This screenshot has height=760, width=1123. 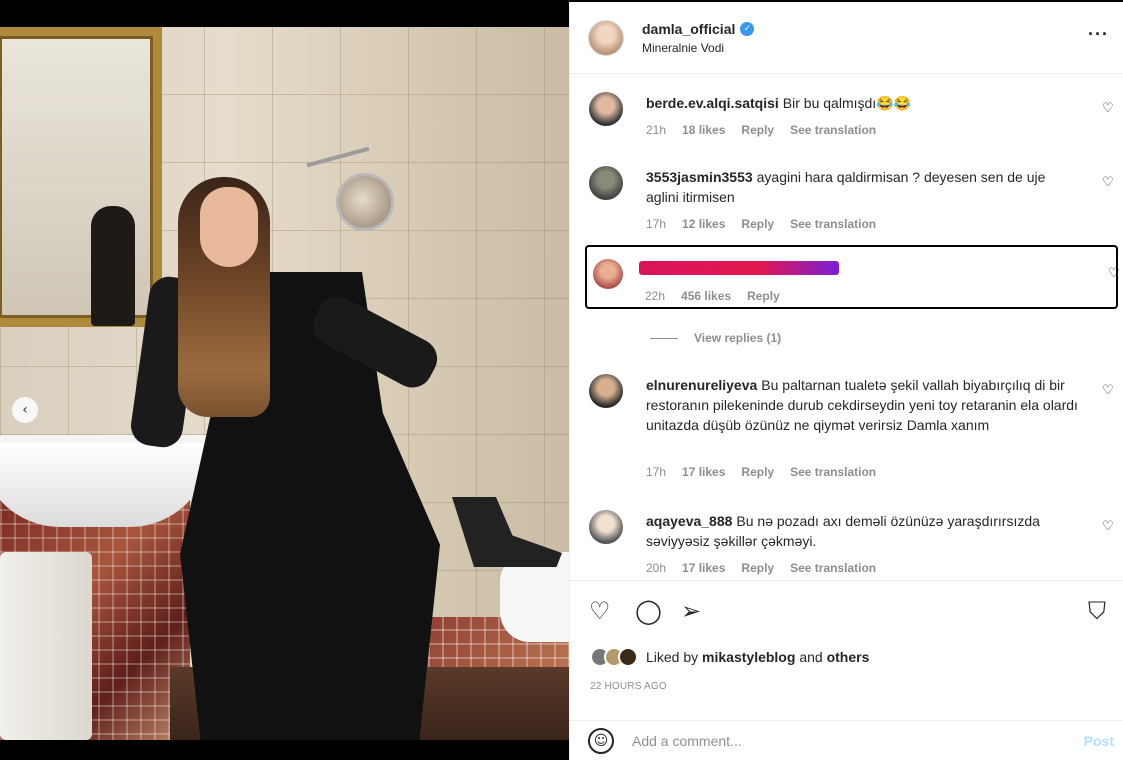 What do you see at coordinates (712, 103) in the screenshot?
I see `commenter-username: berde.ev.alqi.satqisi` at bounding box center [712, 103].